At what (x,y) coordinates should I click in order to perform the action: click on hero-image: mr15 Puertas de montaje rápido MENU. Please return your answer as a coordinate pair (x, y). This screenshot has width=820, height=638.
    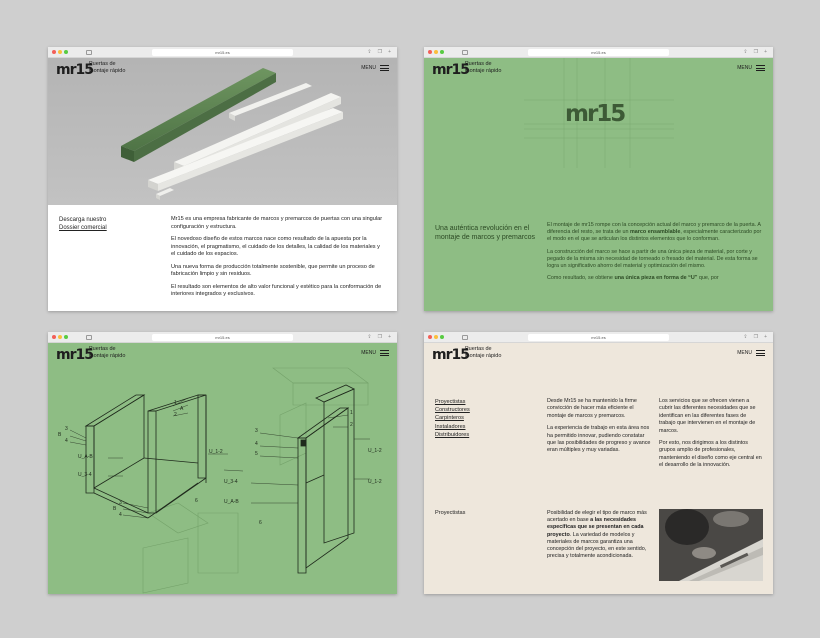
    Looking at the image, I should click on (222, 131).